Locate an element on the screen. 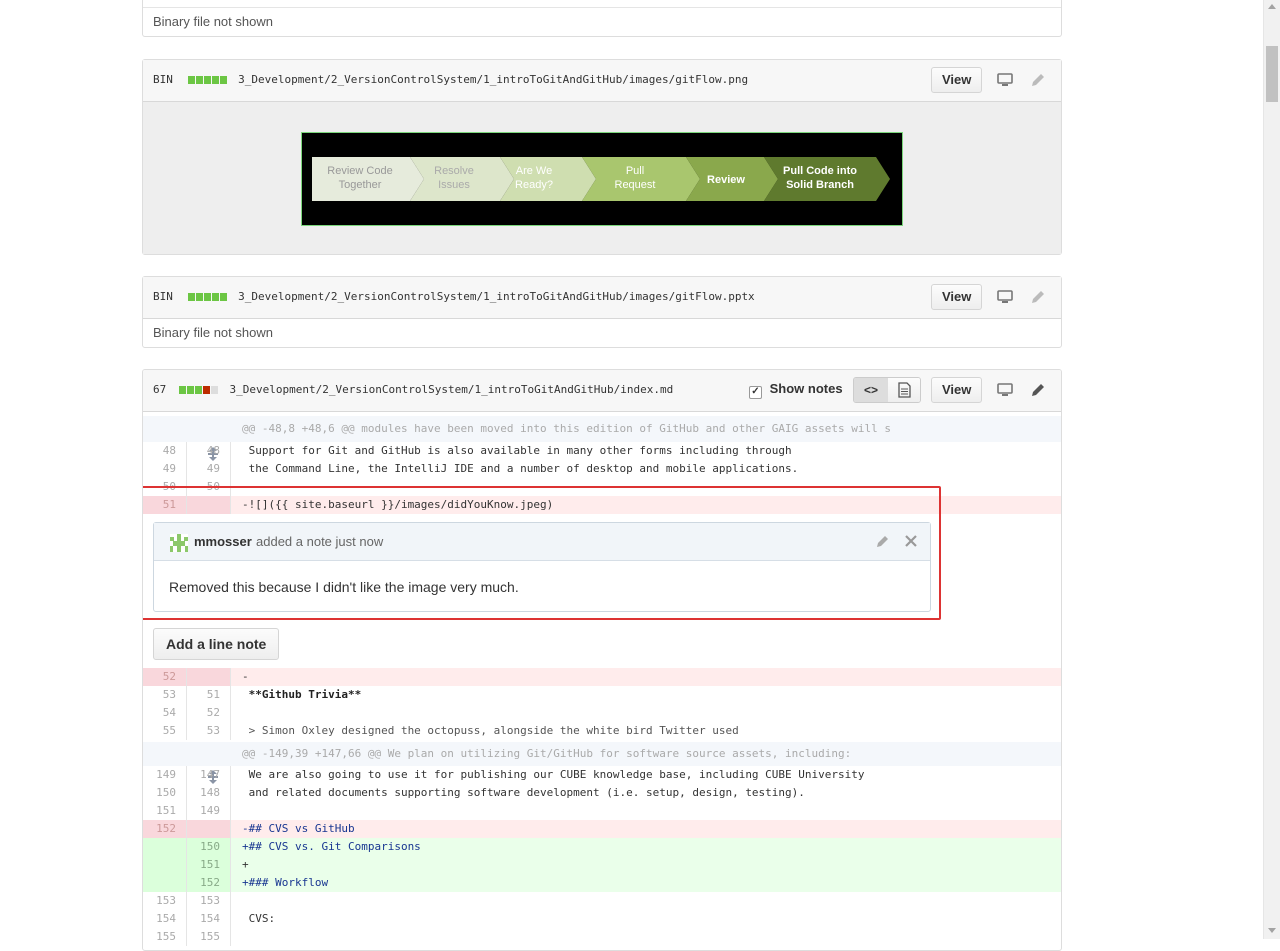  old-line-number: 48 is located at coordinates (165, 451).